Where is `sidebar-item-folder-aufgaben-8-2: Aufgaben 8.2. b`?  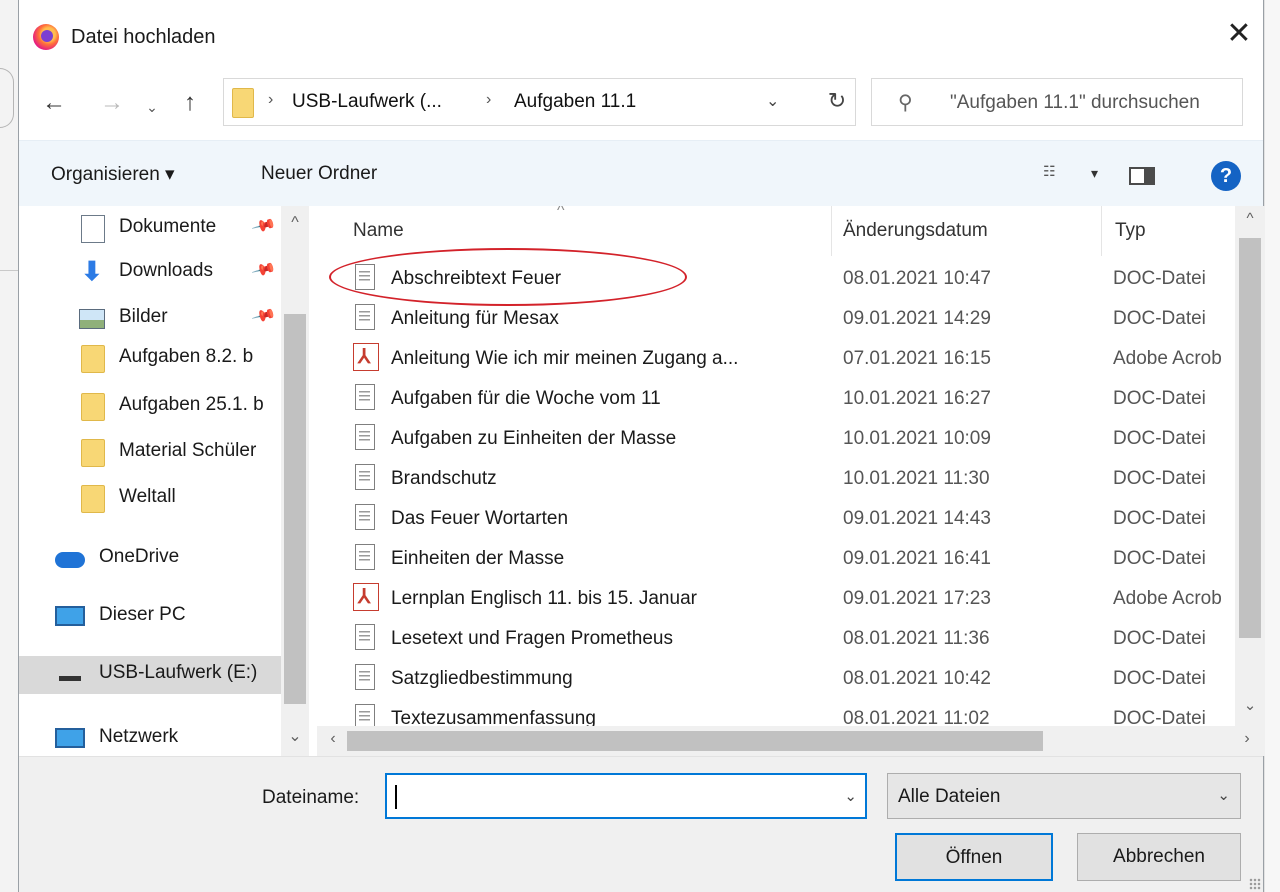 sidebar-item-folder-aufgaben-8-2: Aufgaben 8.2. b is located at coordinates (164, 359).